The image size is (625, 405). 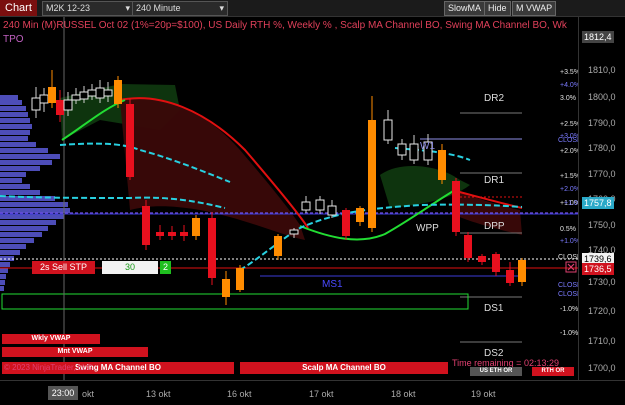 What do you see at coordinates (427, 228) in the screenshot?
I see `wpp-label: WPP` at bounding box center [427, 228].